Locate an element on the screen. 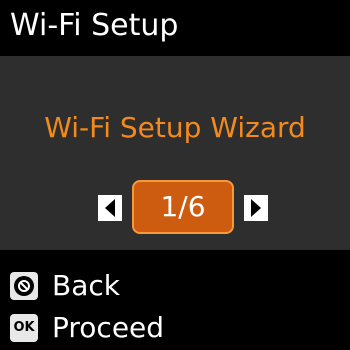  right-triangle-icon is located at coordinates (256, 208).